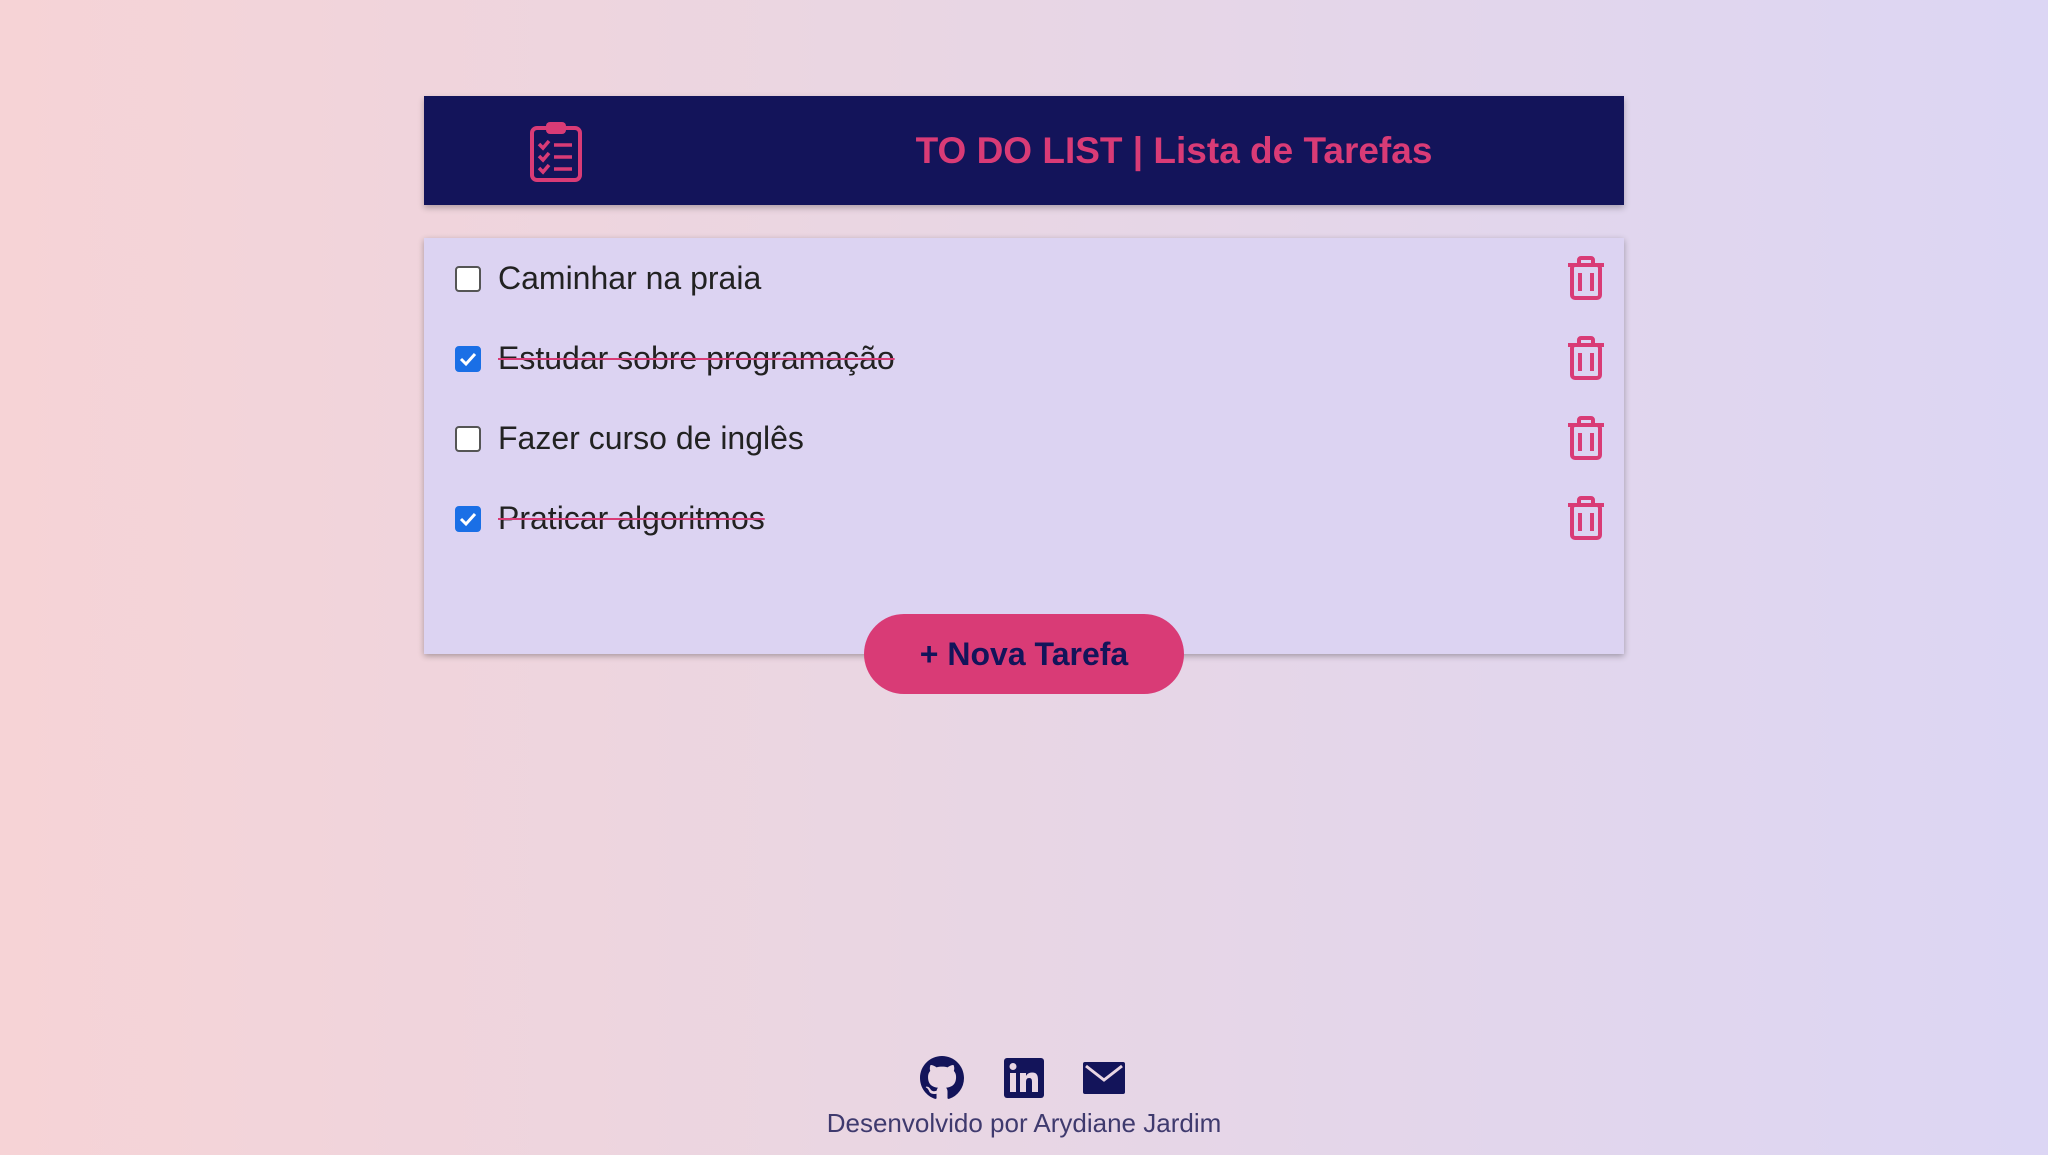  What do you see at coordinates (630, 278) in the screenshot?
I see `task-label: Caminhar na praia` at bounding box center [630, 278].